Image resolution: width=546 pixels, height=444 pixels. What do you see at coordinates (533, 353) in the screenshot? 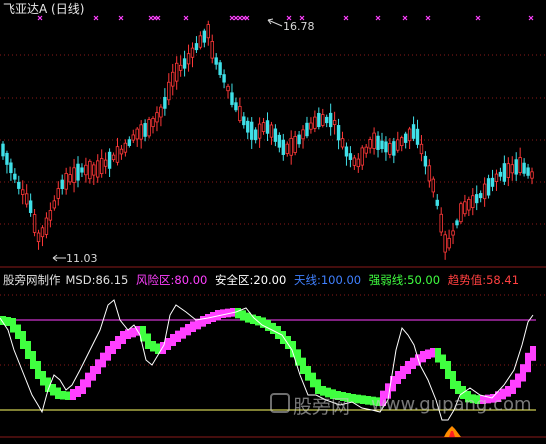
I see `trend-block` at bounding box center [533, 353].